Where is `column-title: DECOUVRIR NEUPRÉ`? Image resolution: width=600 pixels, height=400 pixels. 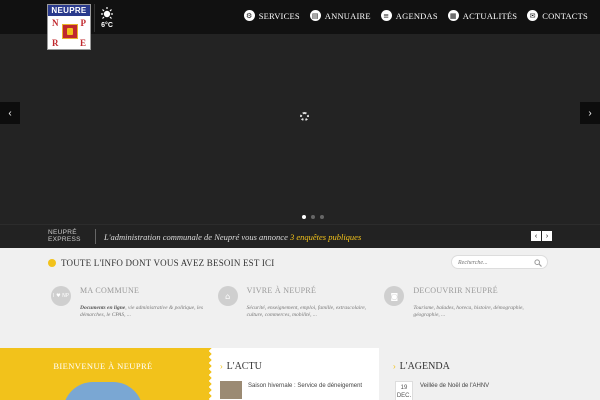
column-title: DECOUVRIR NEUPRÉ is located at coordinates (480, 290).